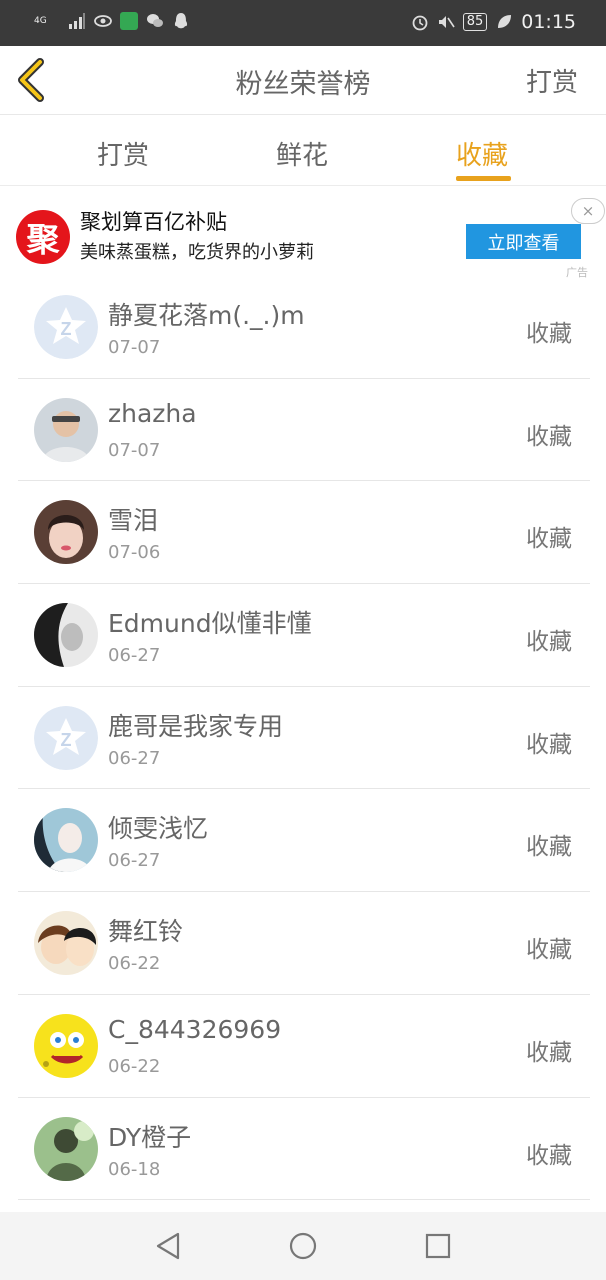 This screenshot has height=1280, width=606. Describe the element at coordinates (134, 1169) in the screenshot. I see `fan-date: 06-18` at that location.